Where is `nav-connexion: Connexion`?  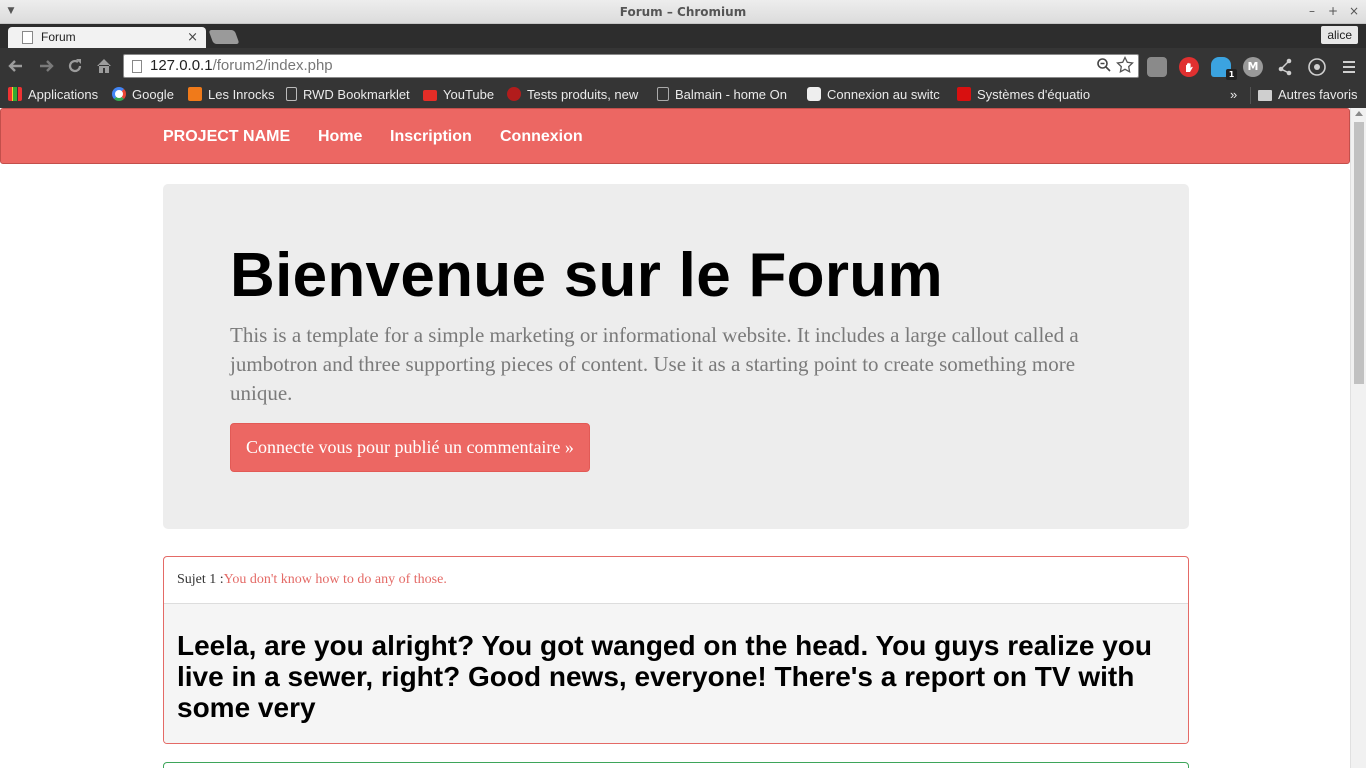
nav-connexion: Connexion is located at coordinates (541, 137).